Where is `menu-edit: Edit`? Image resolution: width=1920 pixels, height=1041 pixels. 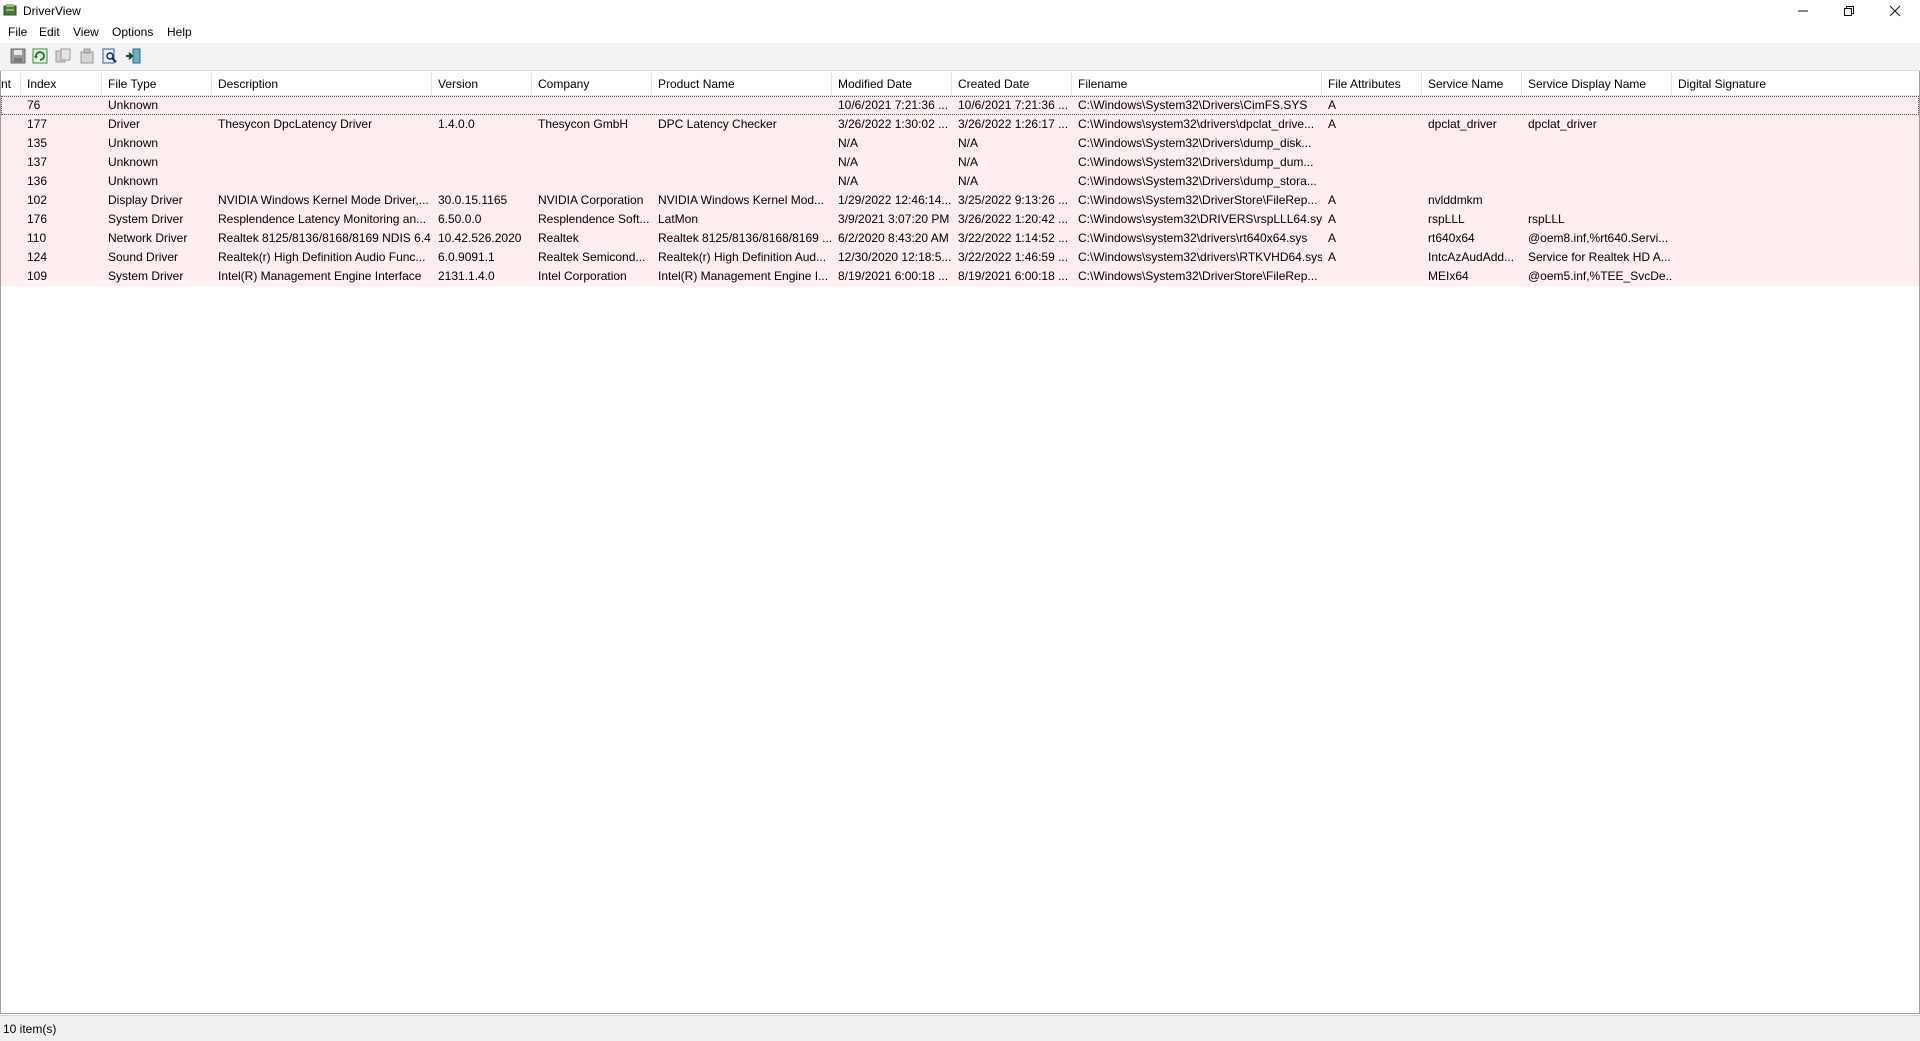
menu-edit: Edit is located at coordinates (49, 32).